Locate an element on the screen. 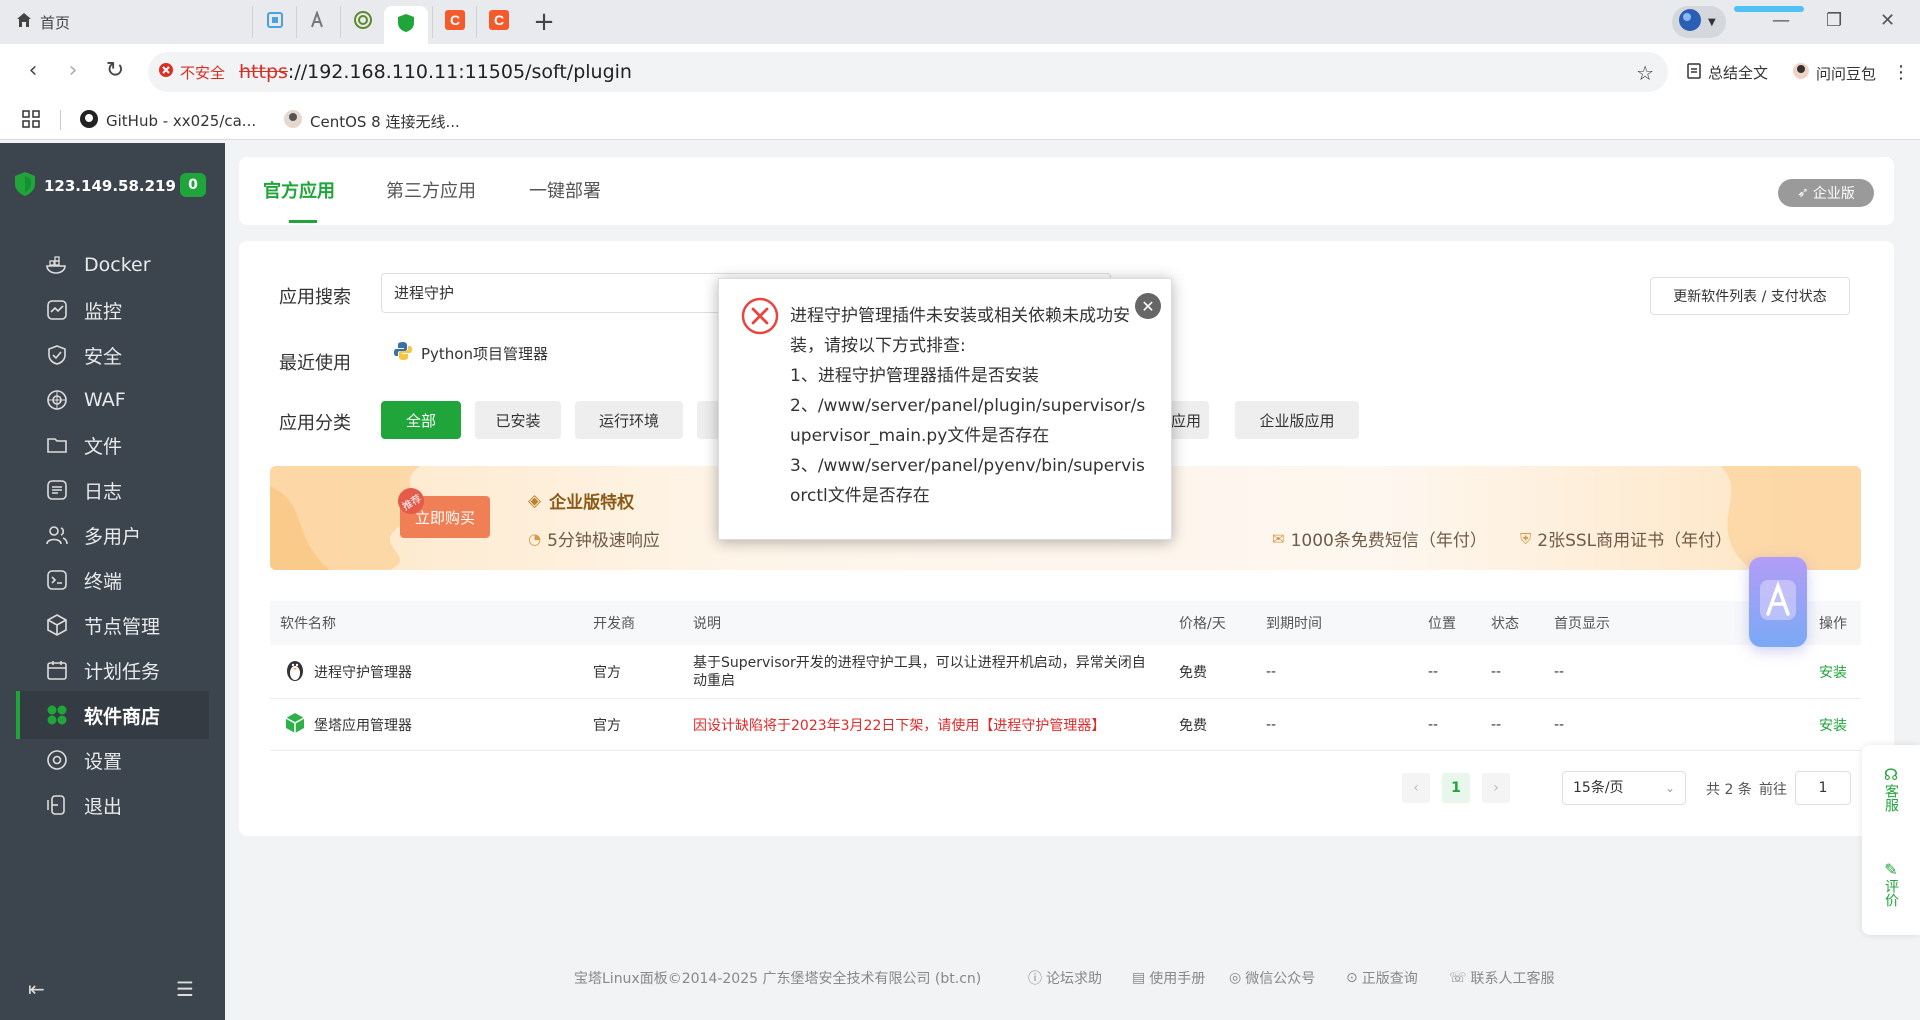 Image resolution: width=1920 pixels, height=1020 pixels. sidebar-item-docker: Docker is located at coordinates (112, 265).